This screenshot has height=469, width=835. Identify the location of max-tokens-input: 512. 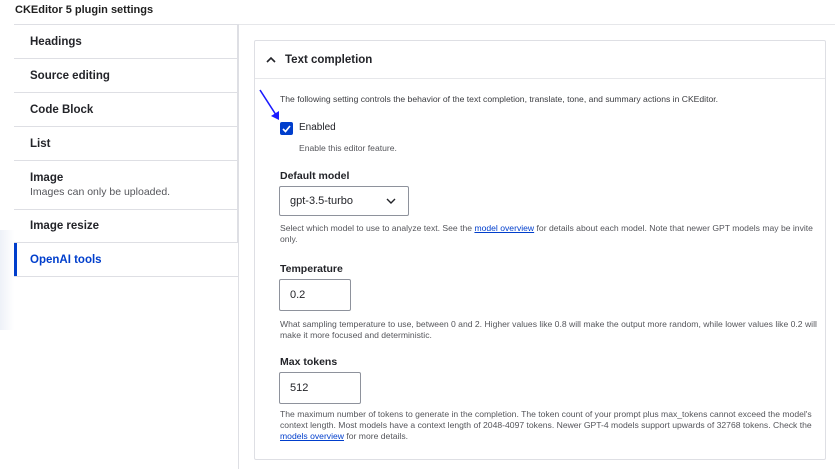
(320, 388).